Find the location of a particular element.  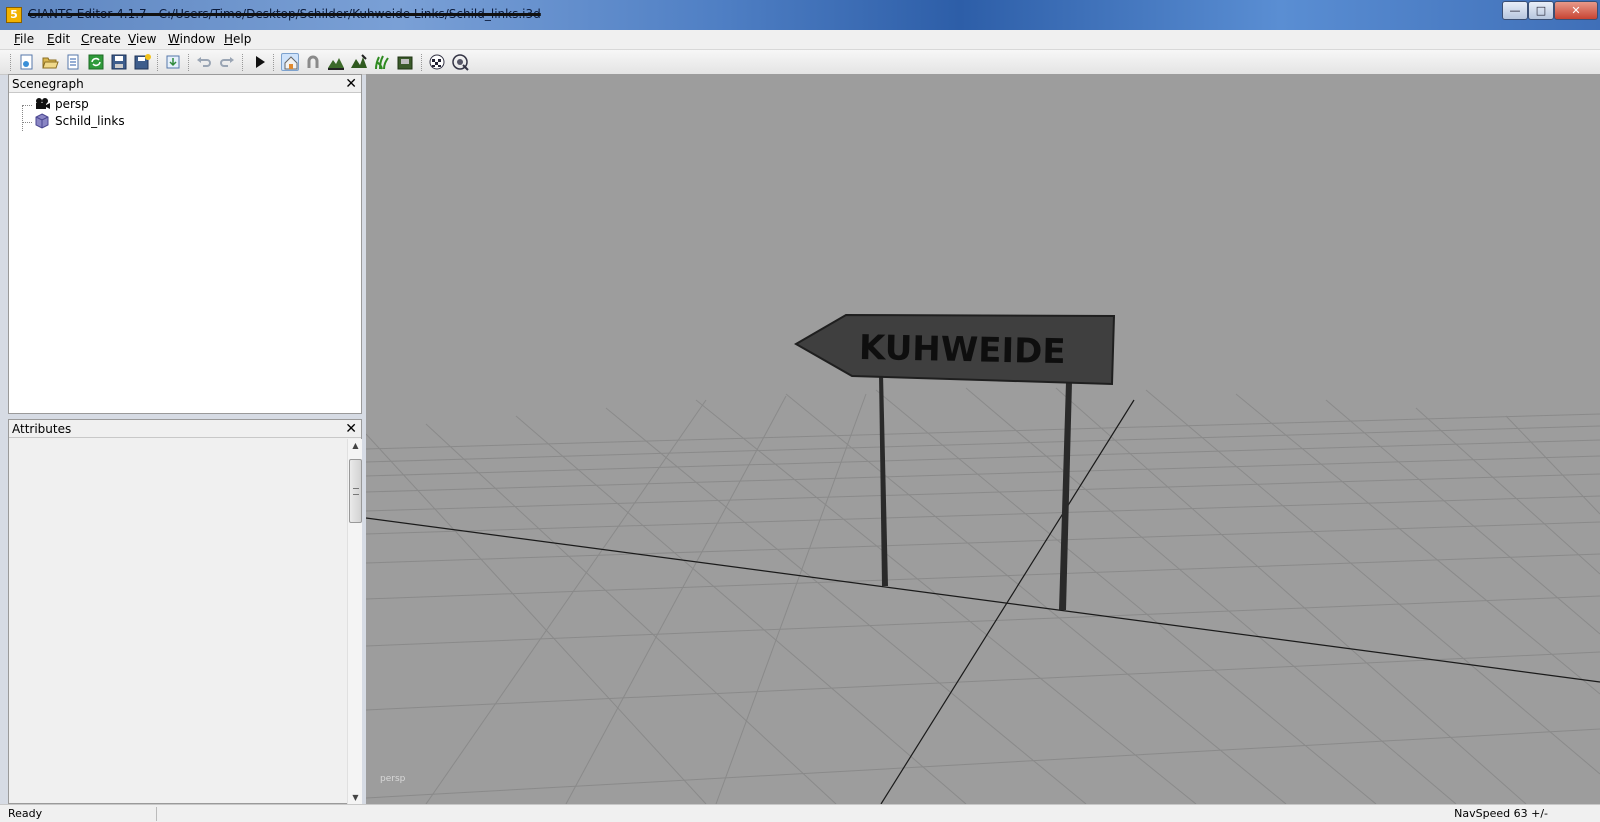

viewport-camera-label: persp is located at coordinates (393, 779).